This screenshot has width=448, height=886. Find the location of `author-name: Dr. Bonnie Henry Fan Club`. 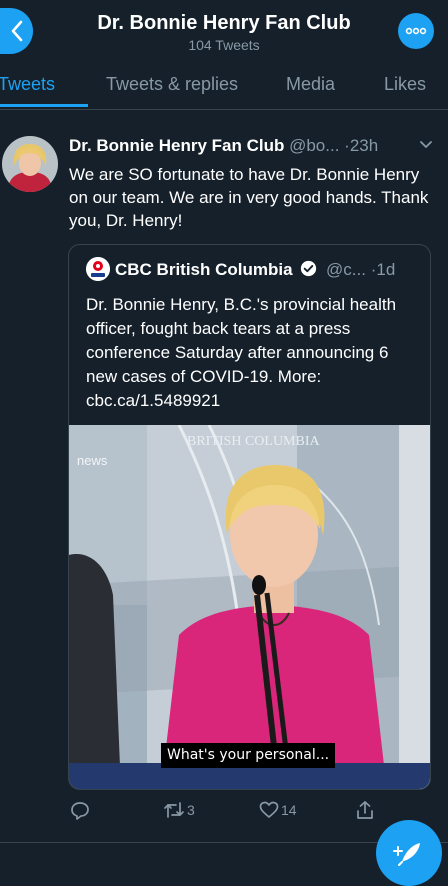

author-name: Dr. Bonnie Henry Fan Club is located at coordinates (176, 145).